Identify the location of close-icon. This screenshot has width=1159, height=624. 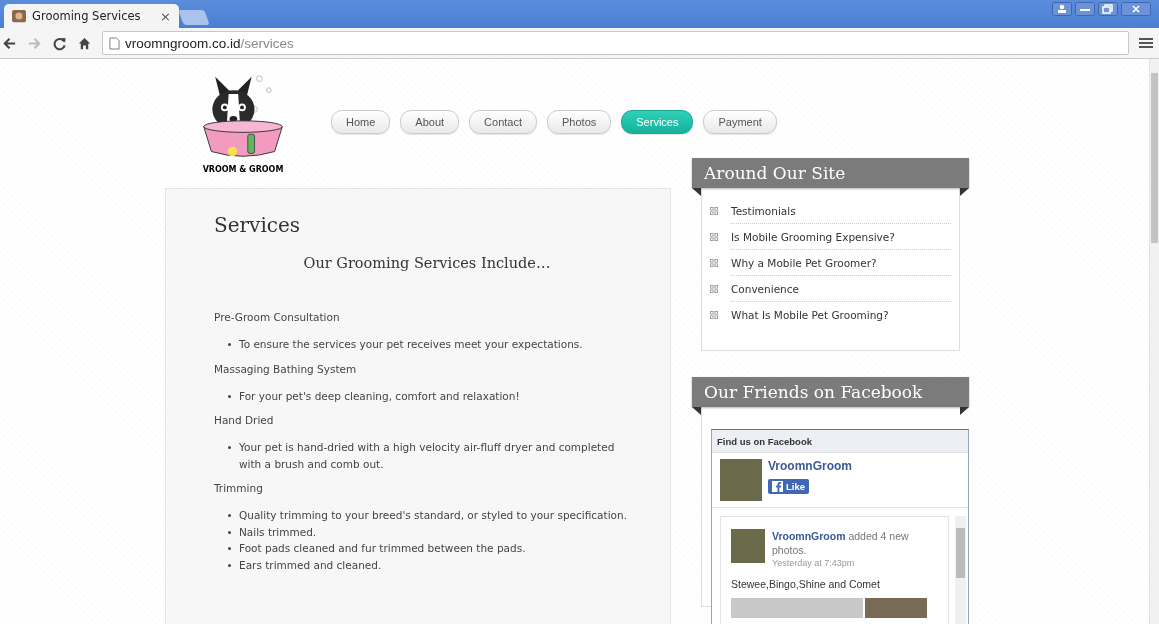
(1136, 9).